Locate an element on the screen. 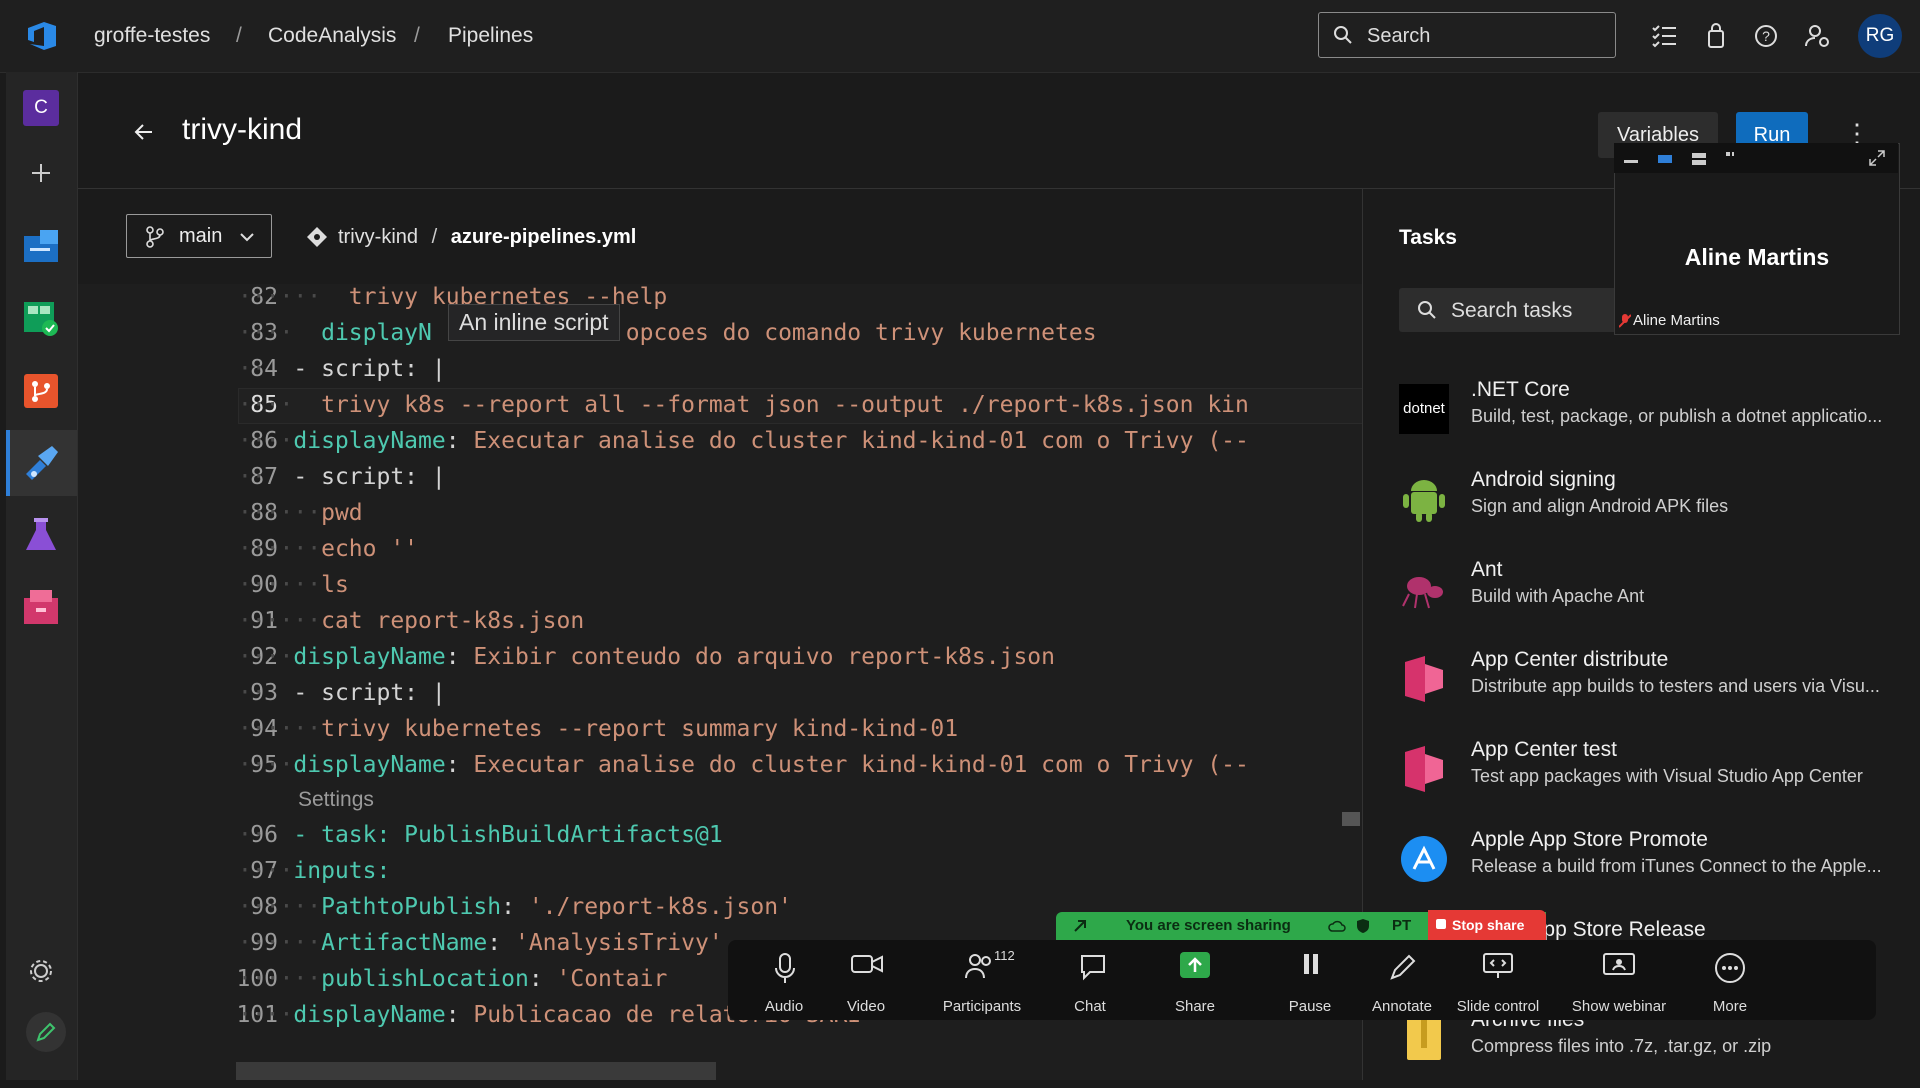  settings-gear-icon is located at coordinates (41, 971).